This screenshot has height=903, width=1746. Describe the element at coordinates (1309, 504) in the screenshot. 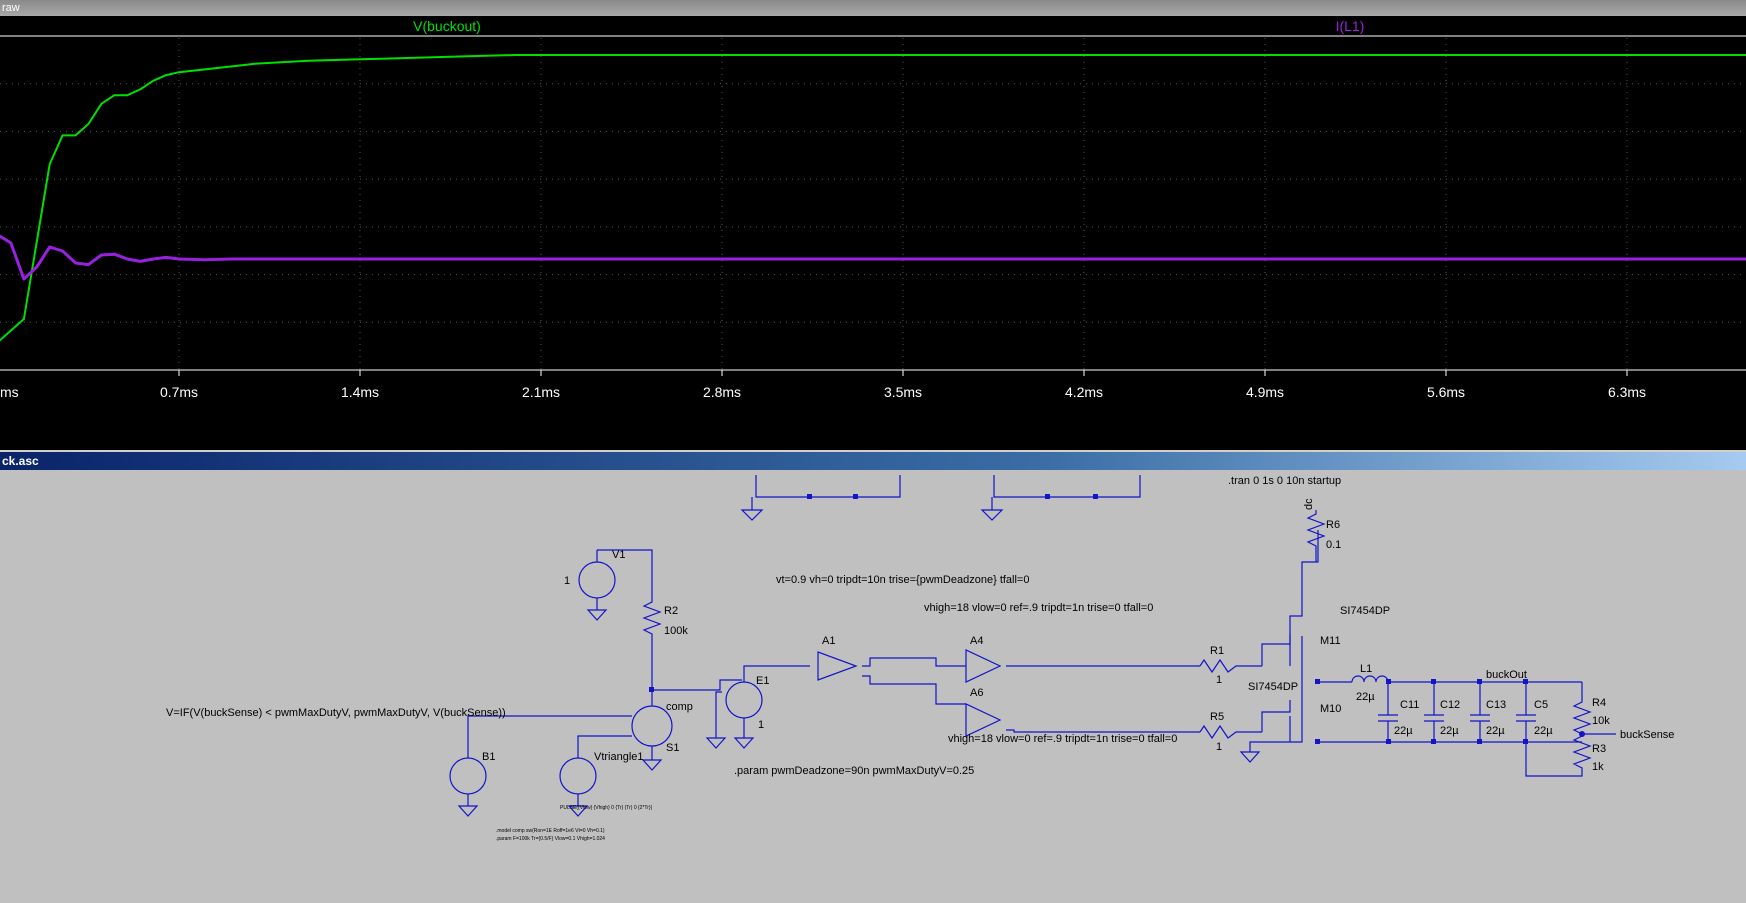

I see `dc-label: dc` at that location.